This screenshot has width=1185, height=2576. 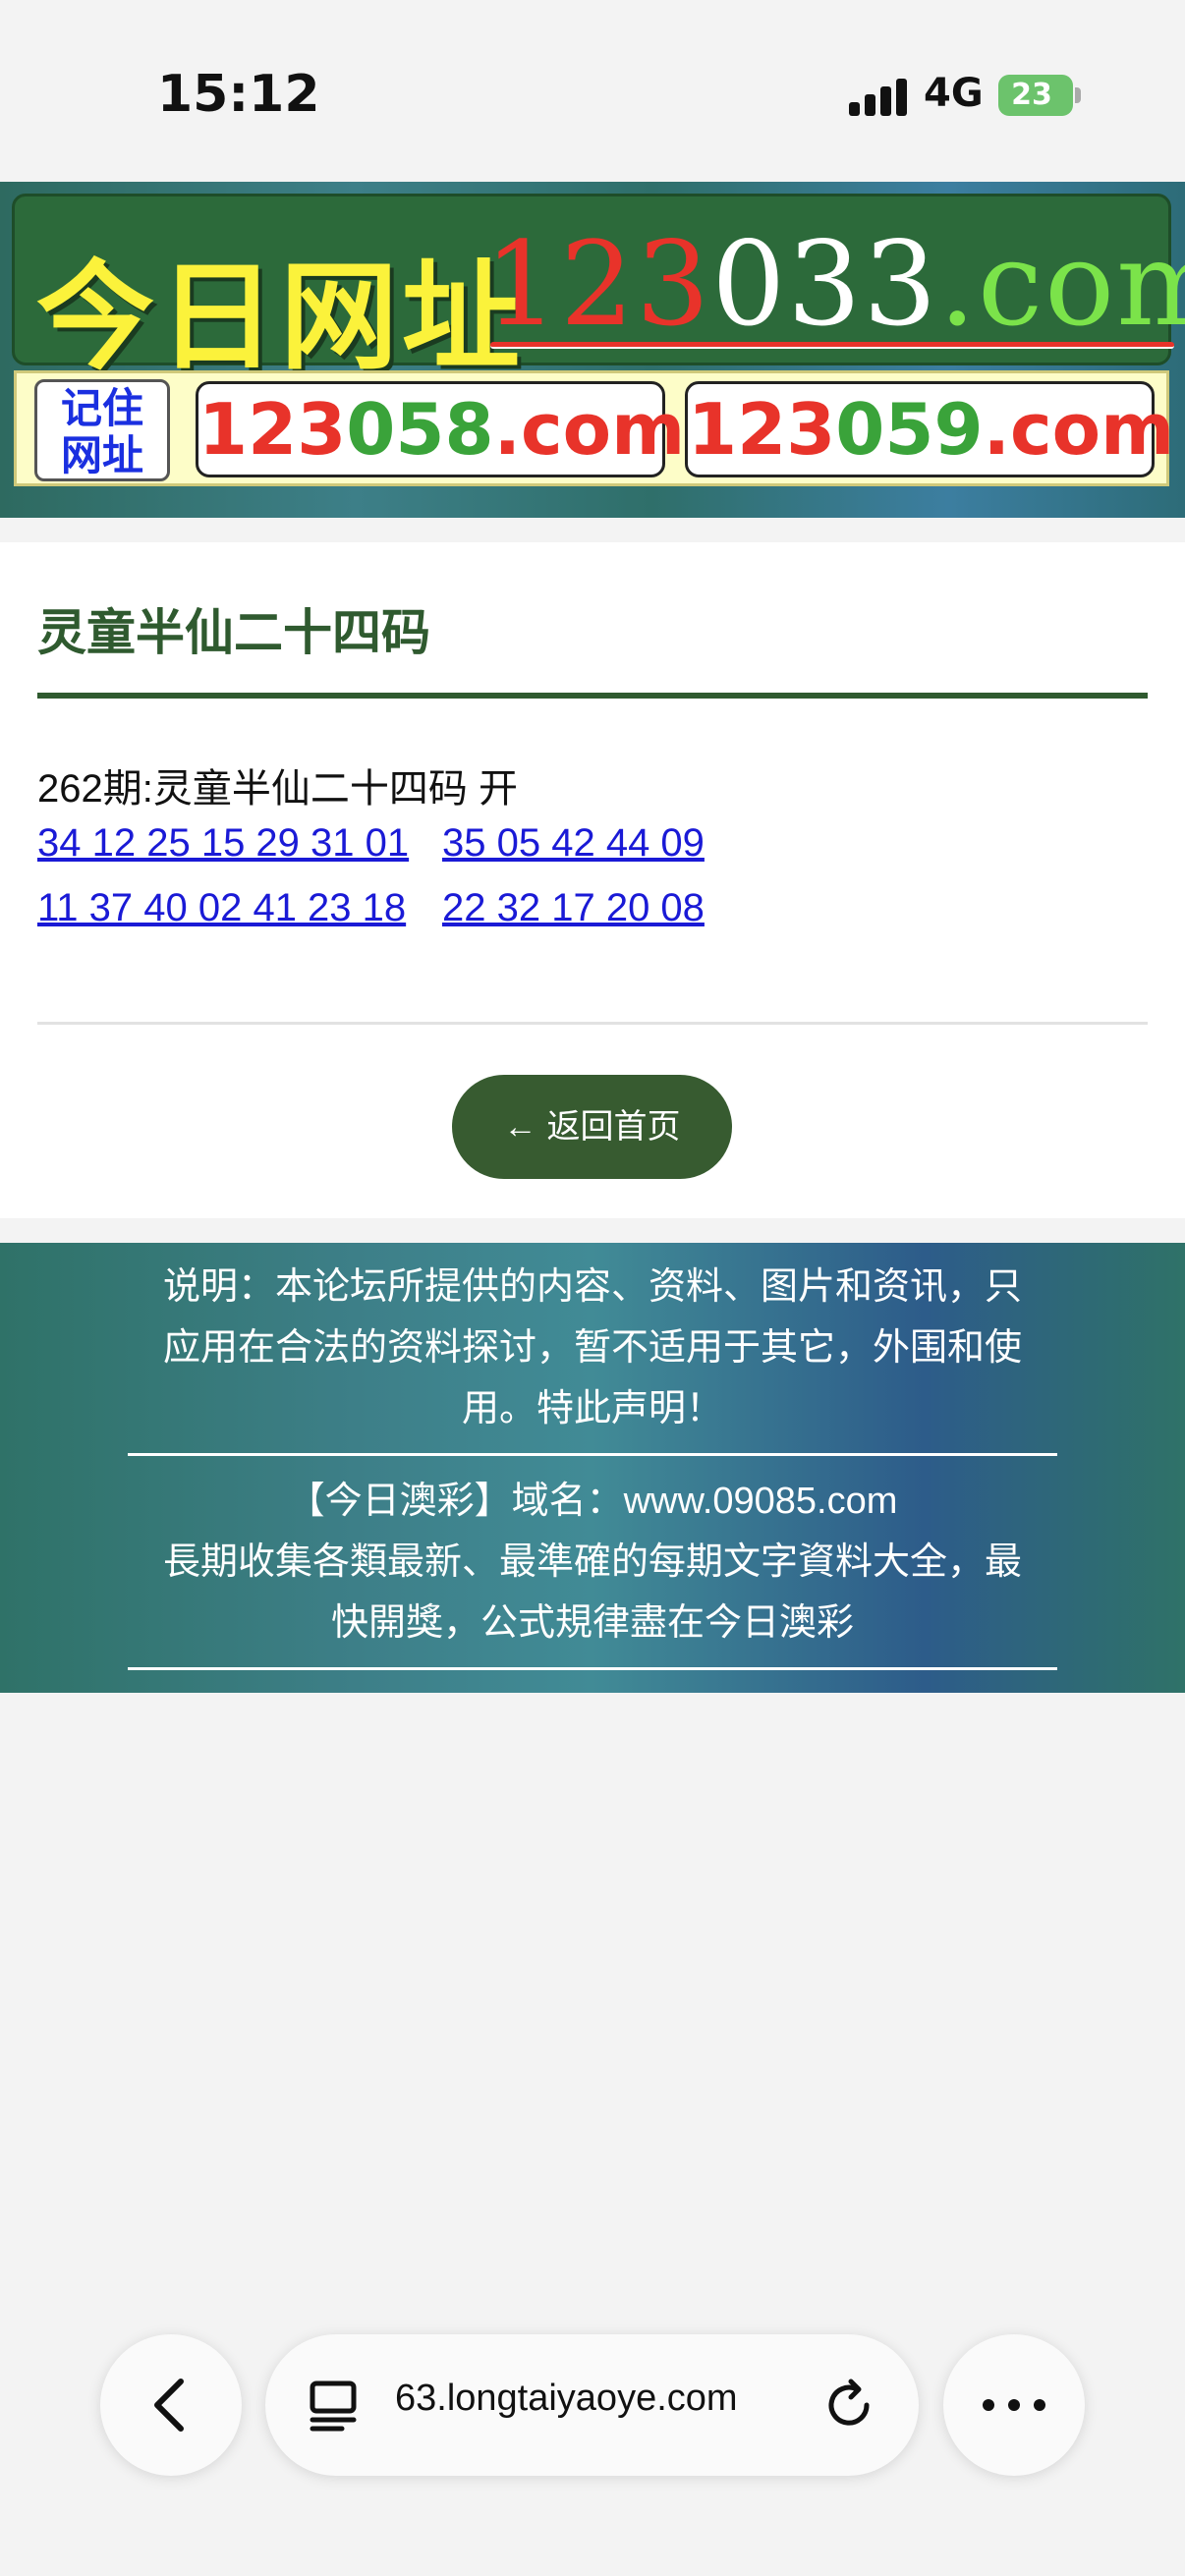 I want to click on more-button, so click(x=1014, y=2405).